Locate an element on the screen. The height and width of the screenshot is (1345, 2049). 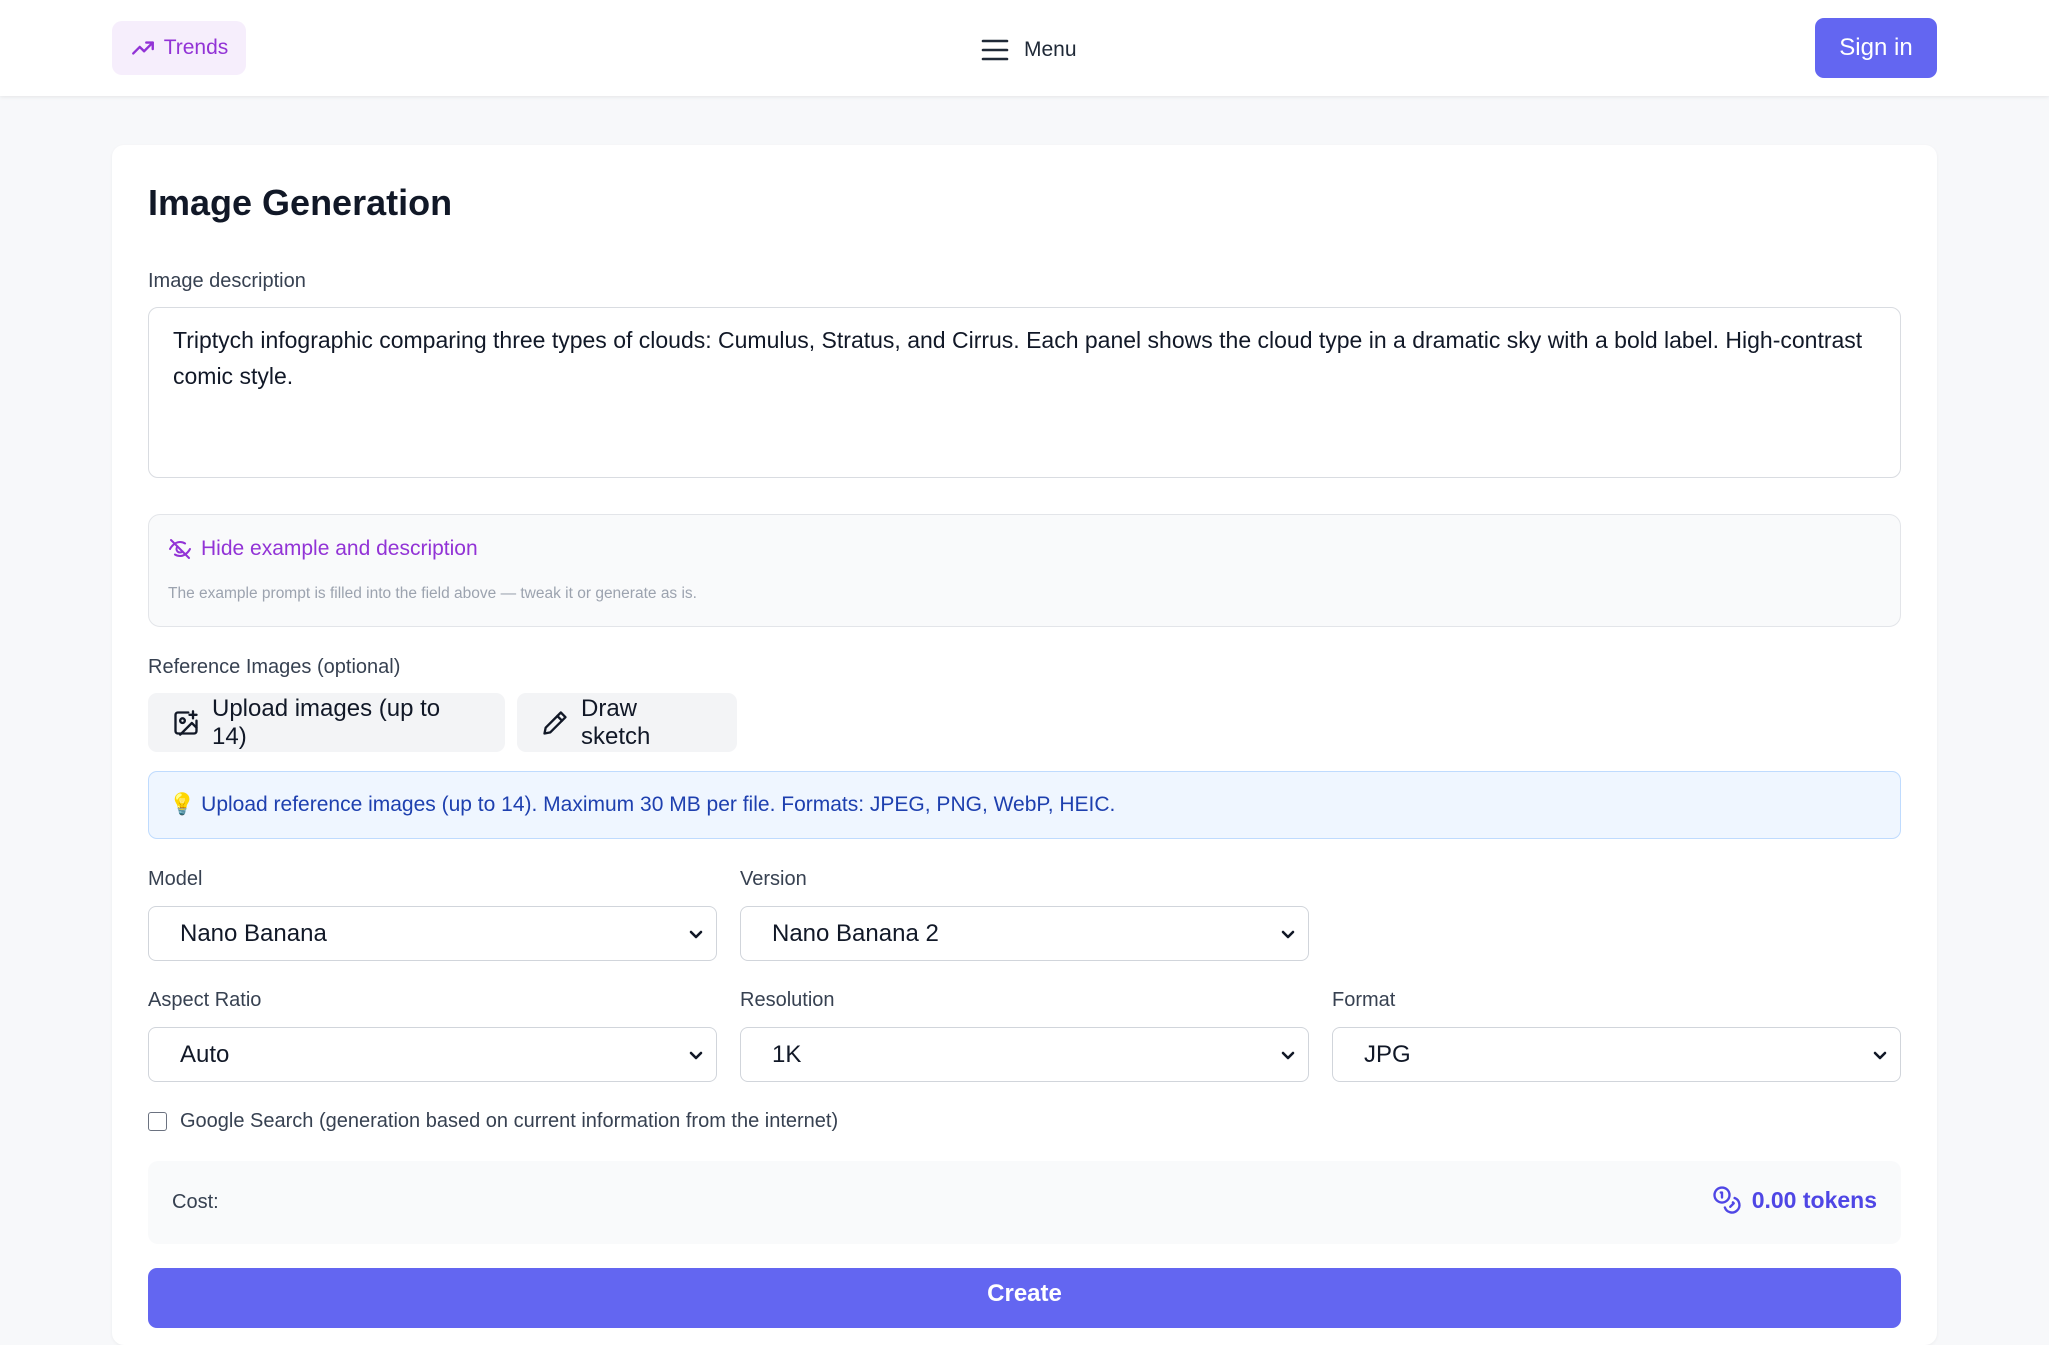
draw-sketch-button: Draw sketch is located at coordinates (627, 722).